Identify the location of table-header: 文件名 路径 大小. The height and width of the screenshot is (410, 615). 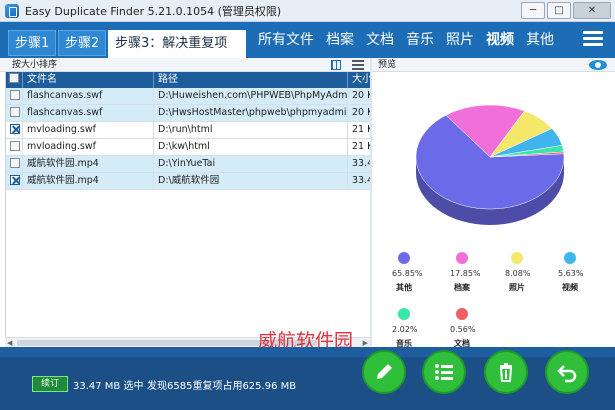
(188, 80).